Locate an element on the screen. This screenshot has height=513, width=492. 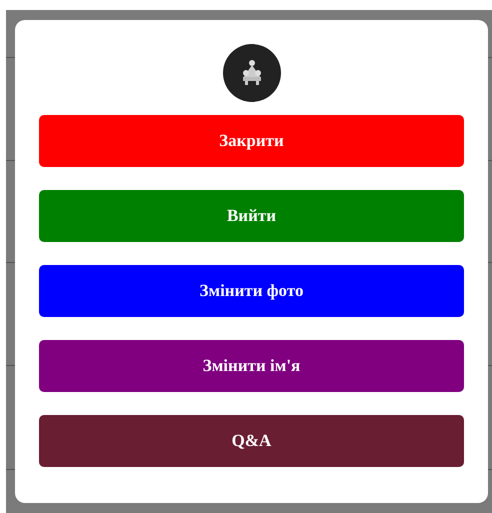
action-button: Q&A is located at coordinates (251, 441).